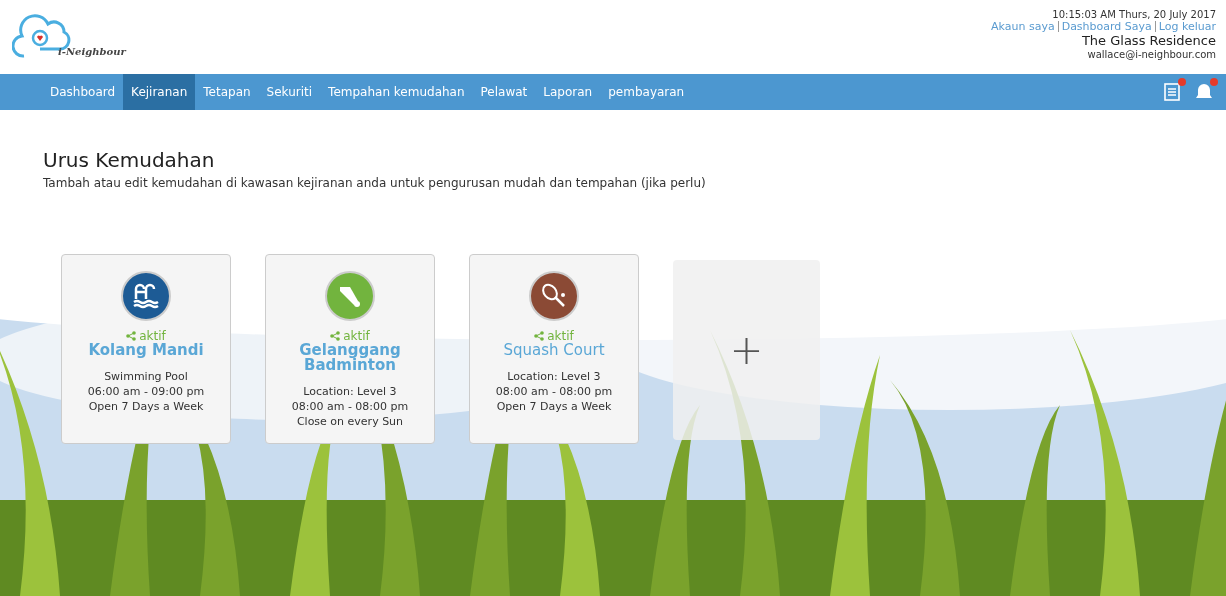 This screenshot has height=596, width=1226. Describe the element at coordinates (504, 92) in the screenshot. I see `nav-item: Pelawat` at that location.